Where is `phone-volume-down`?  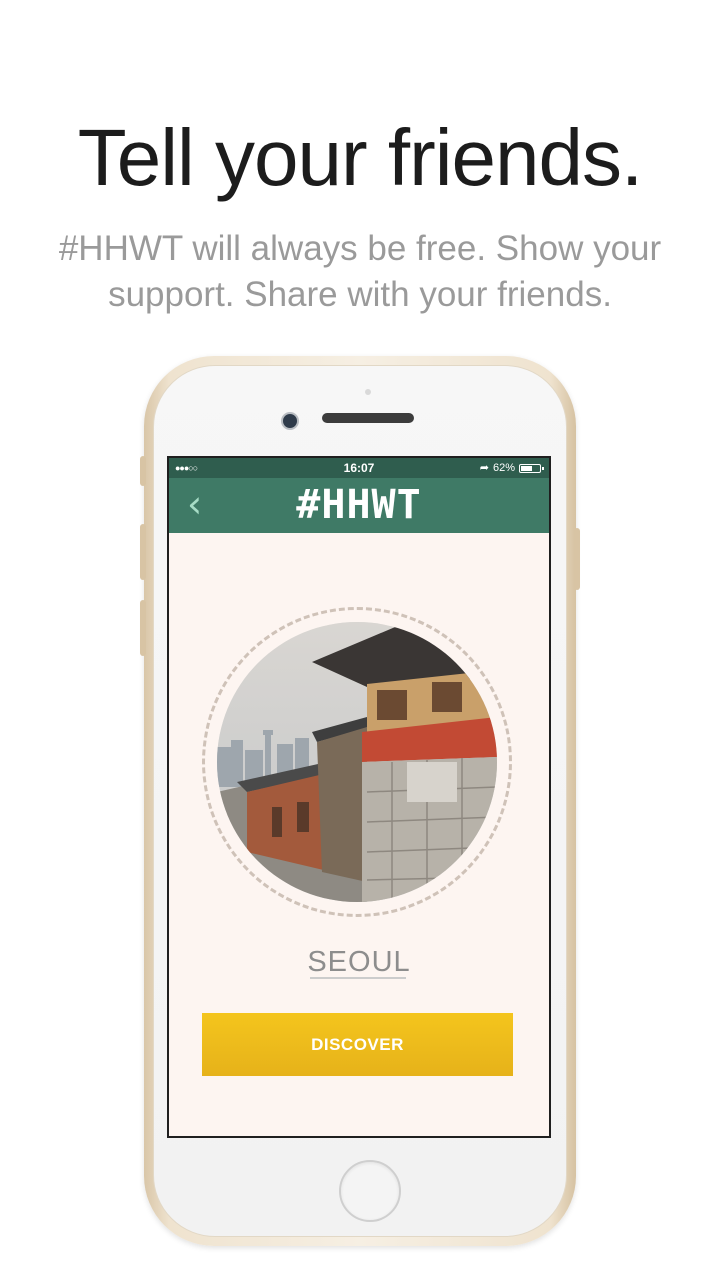
phone-volume-down is located at coordinates (143, 628).